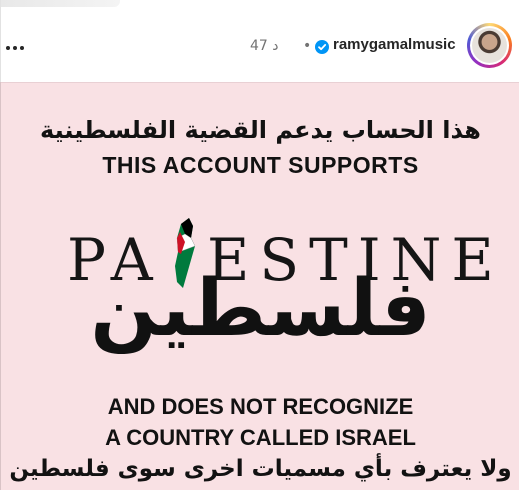 Image resolution: width=519 pixels, height=490 pixels. Describe the element at coordinates (260, 469) in the screenshot. I see `arabic-footer: ولا يعترف بأي مسميات اخرى سوى فلسطين` at that location.